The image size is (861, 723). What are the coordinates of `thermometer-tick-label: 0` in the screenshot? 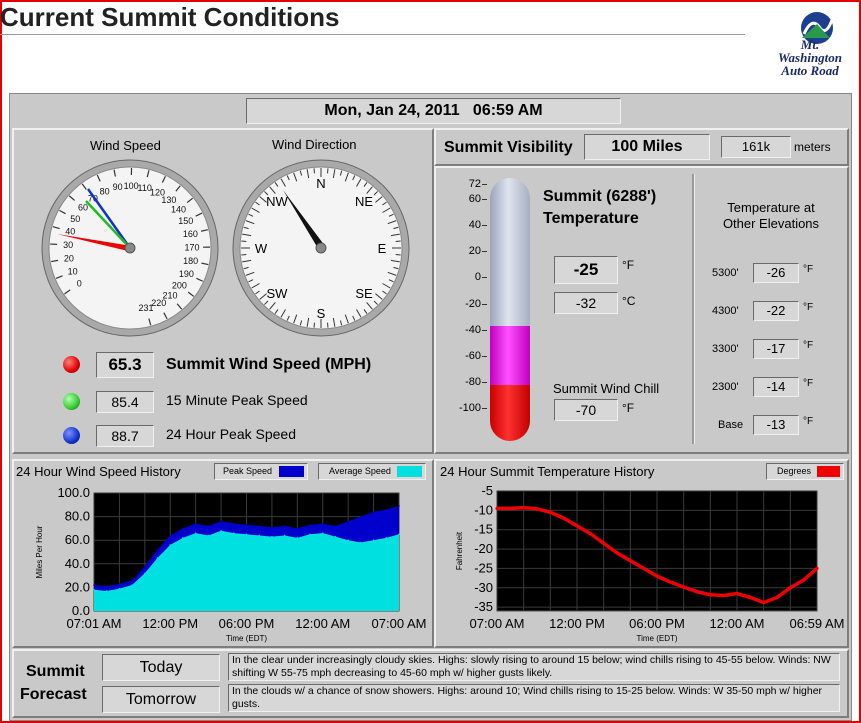 It's located at (477, 277).